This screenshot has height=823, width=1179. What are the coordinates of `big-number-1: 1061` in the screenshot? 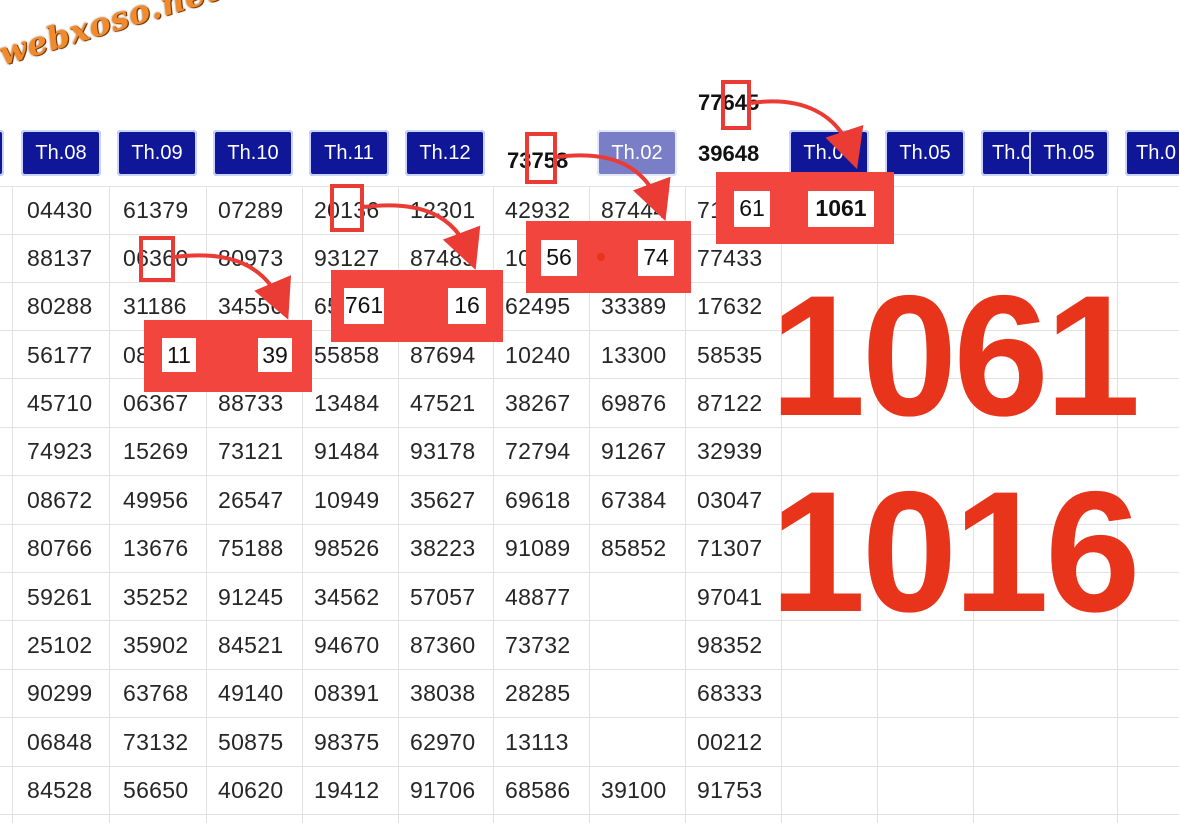 It's located at (955, 356).